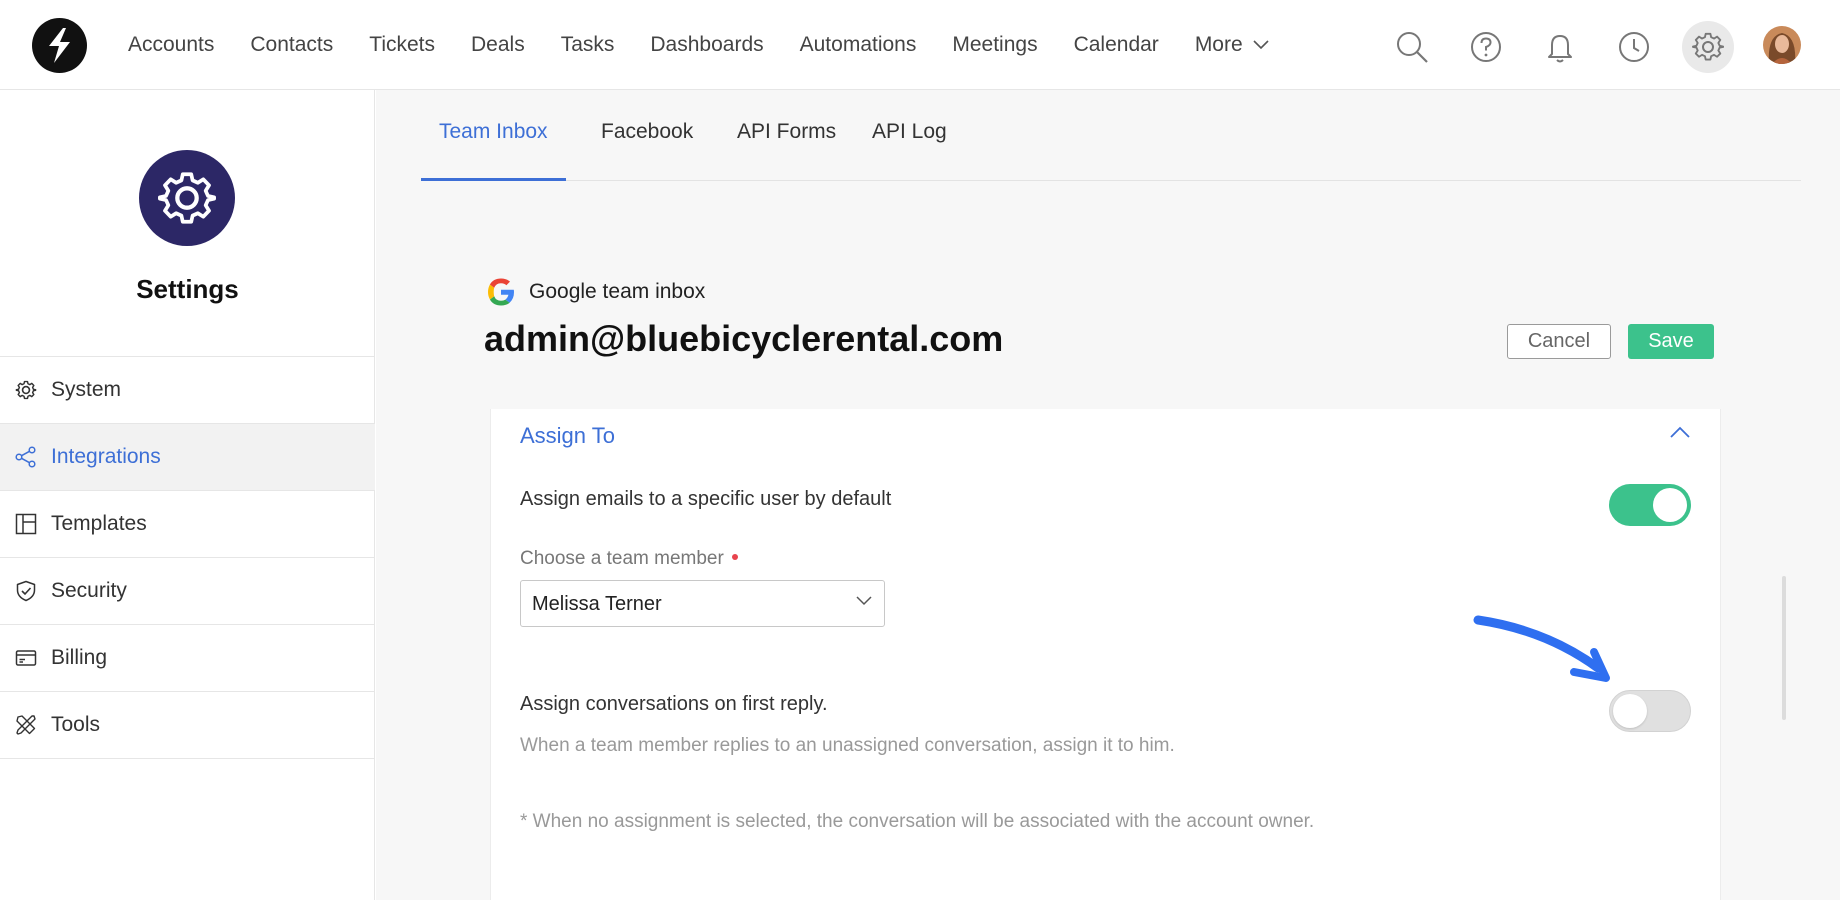  What do you see at coordinates (1782, 45) in the screenshot?
I see `user-avatar` at bounding box center [1782, 45].